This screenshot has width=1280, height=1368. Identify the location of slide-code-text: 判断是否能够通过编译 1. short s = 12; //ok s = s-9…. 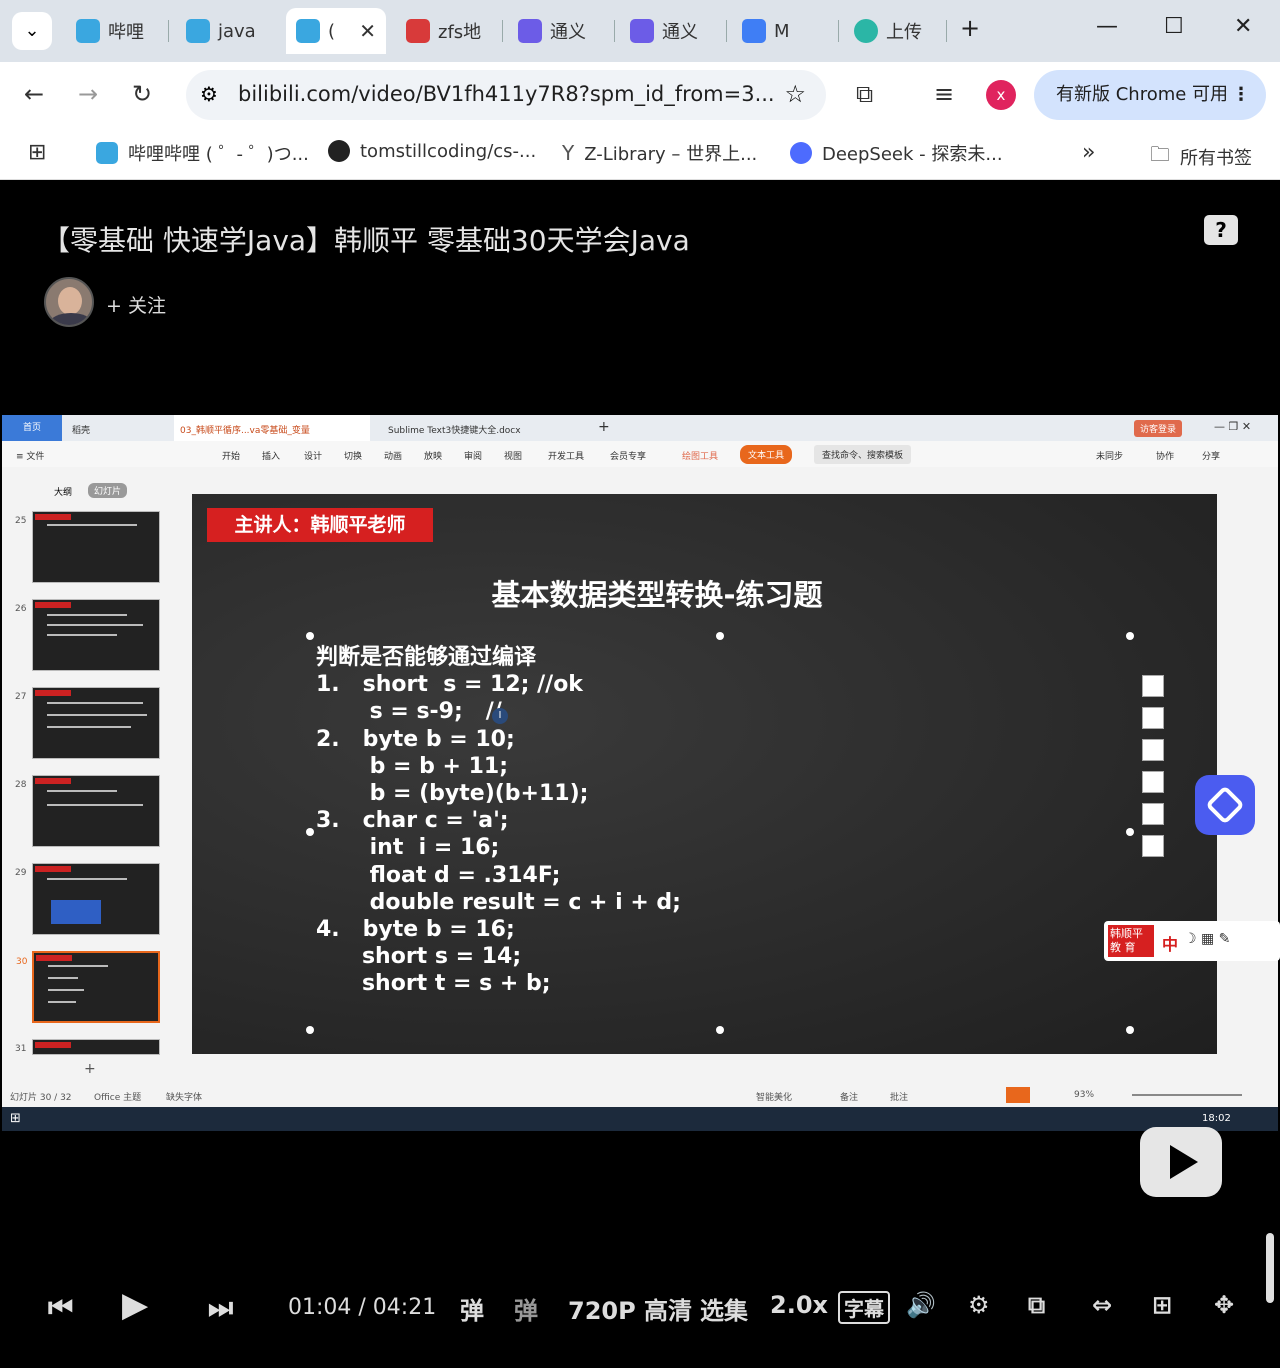
(498, 821).